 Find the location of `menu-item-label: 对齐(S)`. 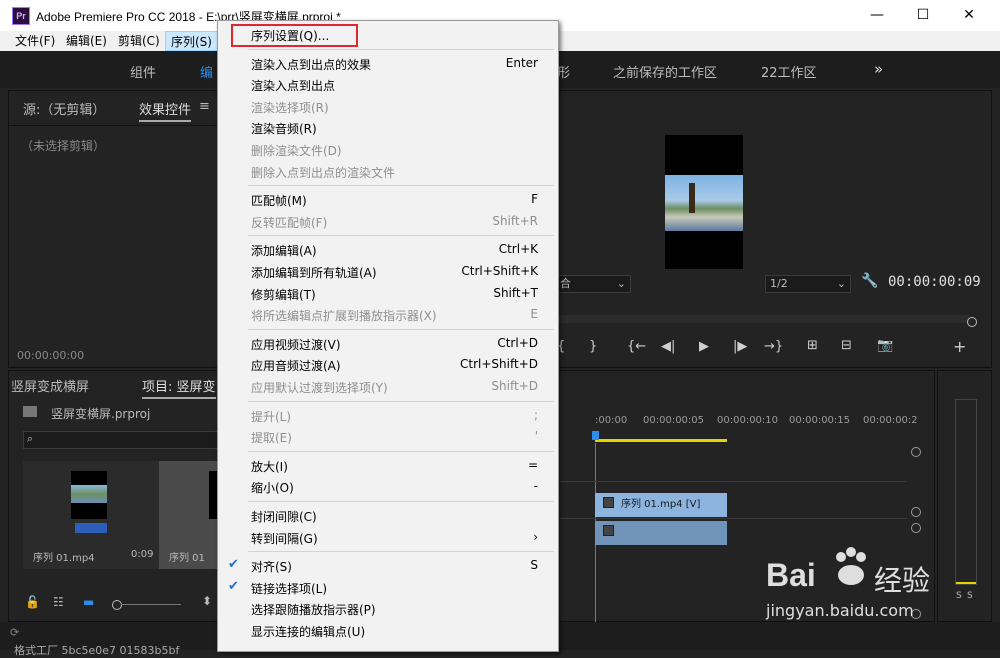

menu-item-label: 对齐(S) is located at coordinates (271, 567).